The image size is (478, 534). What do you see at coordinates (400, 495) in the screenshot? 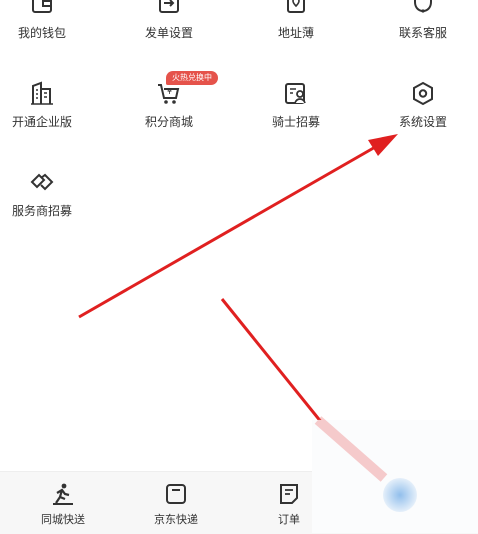
I see `blurred-highlight` at bounding box center [400, 495].